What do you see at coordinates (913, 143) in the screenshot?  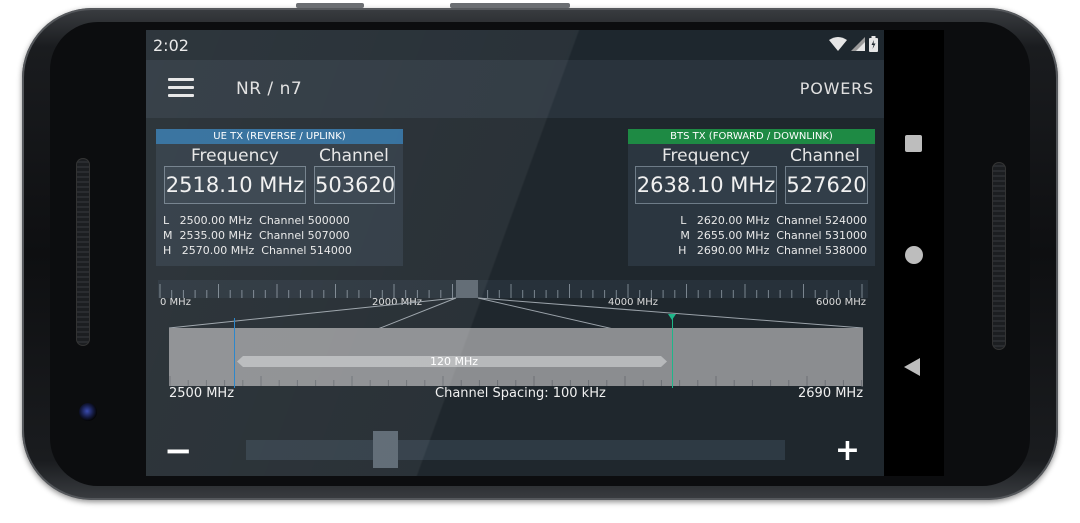 I see `square-icon` at bounding box center [913, 143].